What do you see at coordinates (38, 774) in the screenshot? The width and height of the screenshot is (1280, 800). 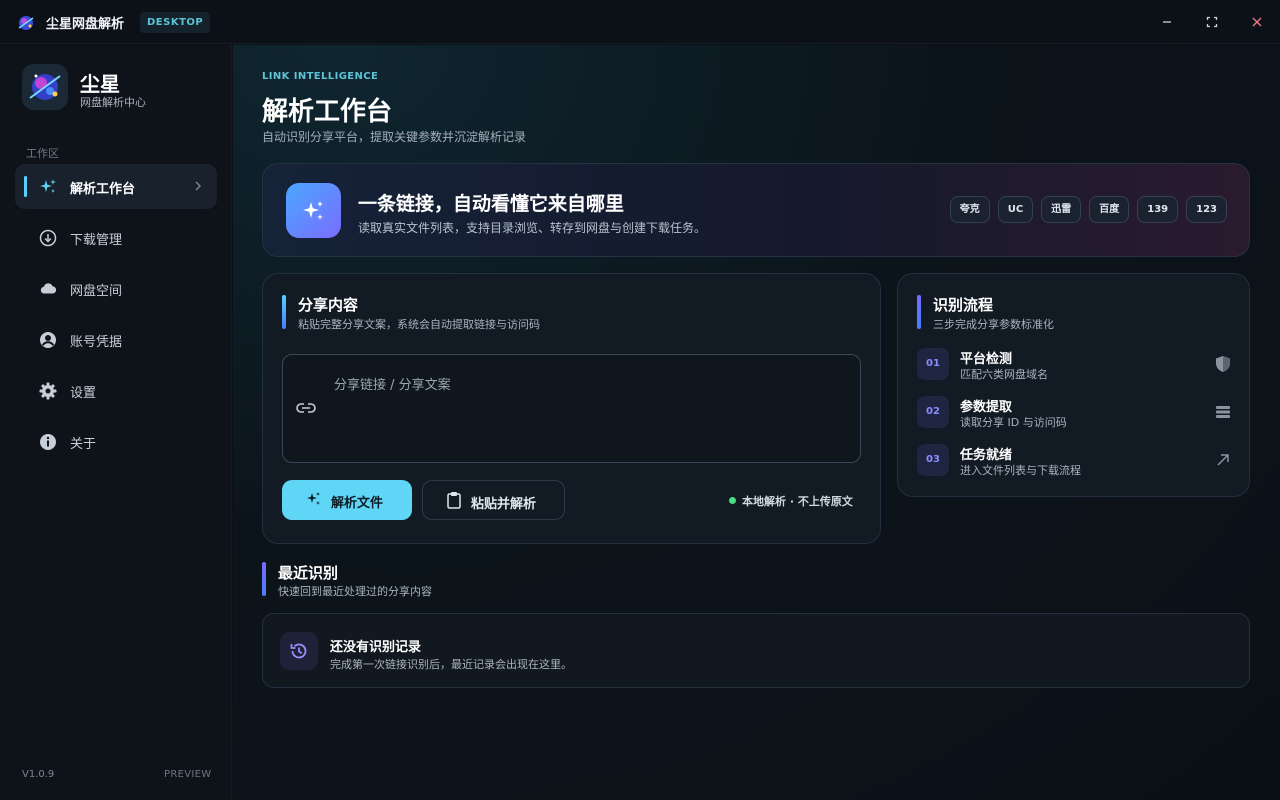 I see `version-label: V1.0.9` at bounding box center [38, 774].